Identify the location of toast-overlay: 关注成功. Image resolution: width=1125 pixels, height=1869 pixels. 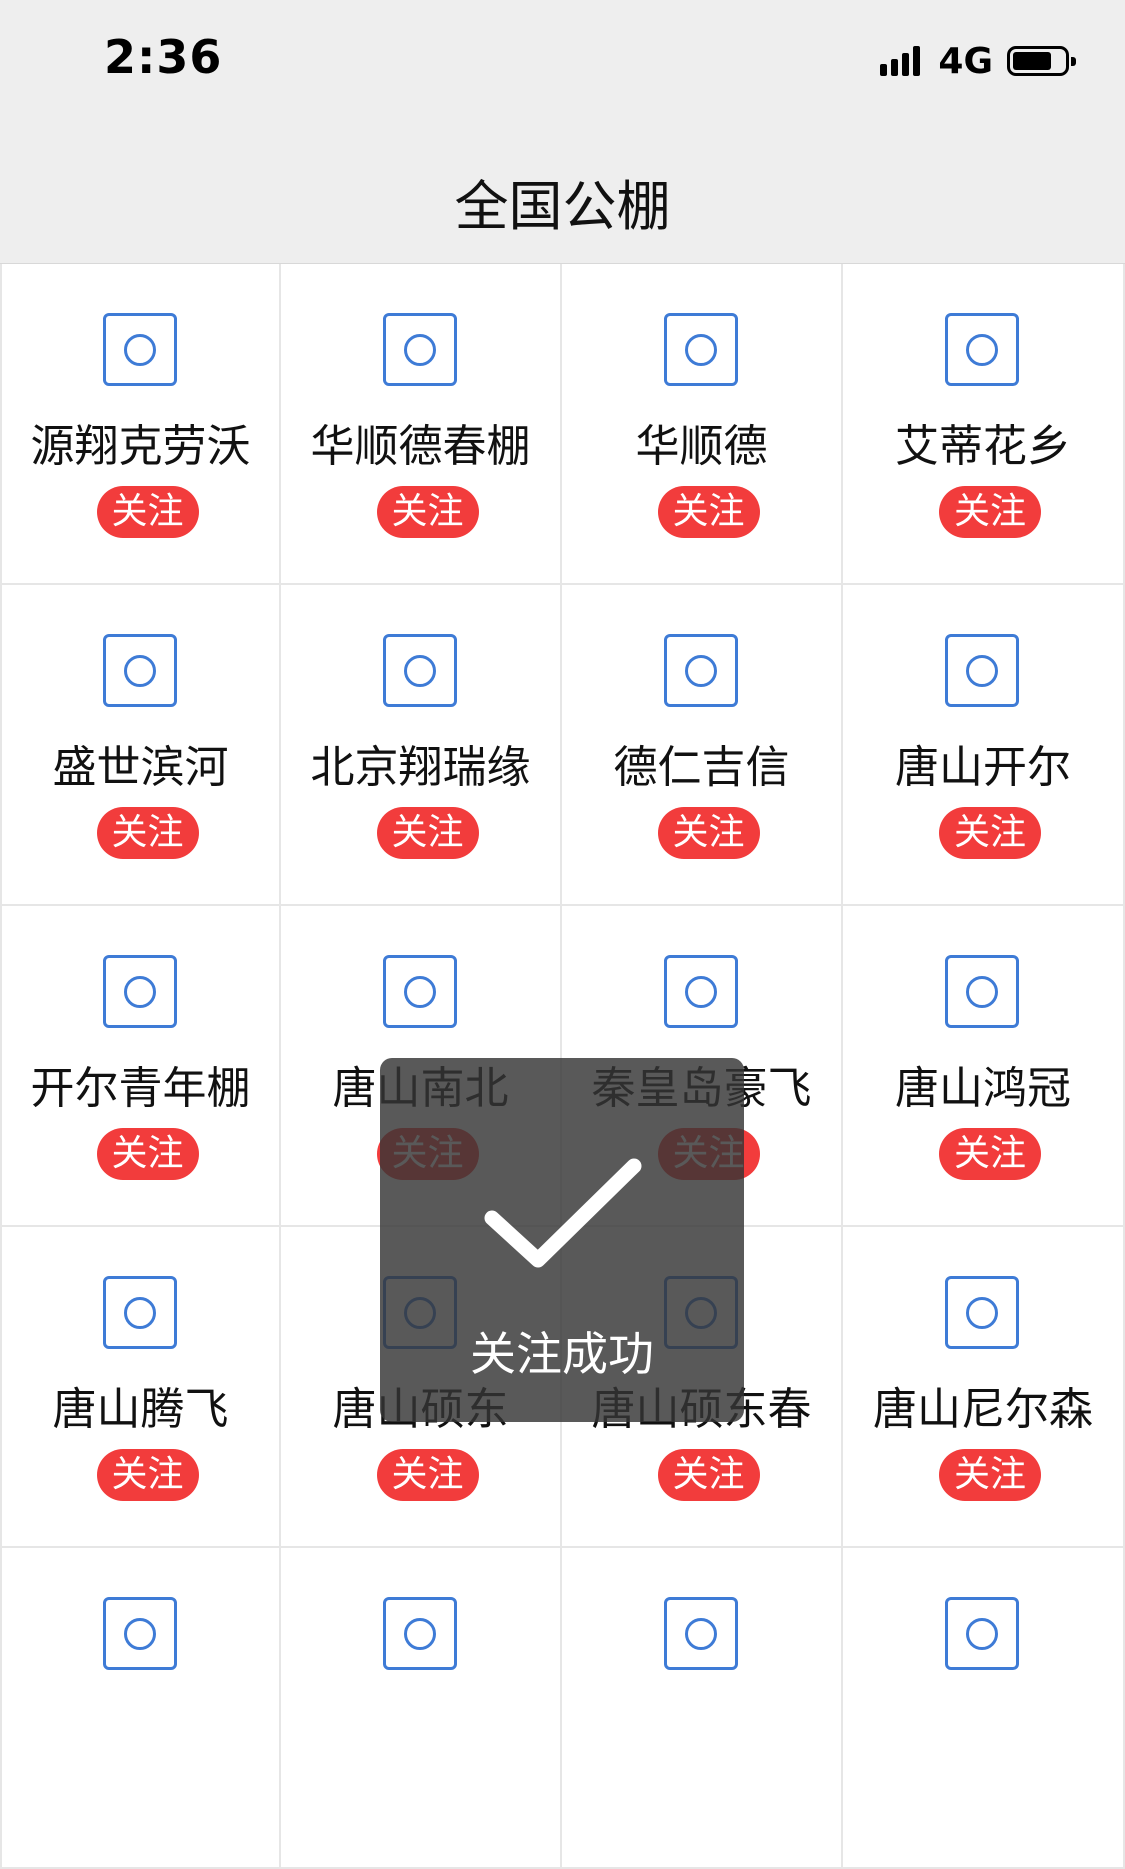
(562, 1240).